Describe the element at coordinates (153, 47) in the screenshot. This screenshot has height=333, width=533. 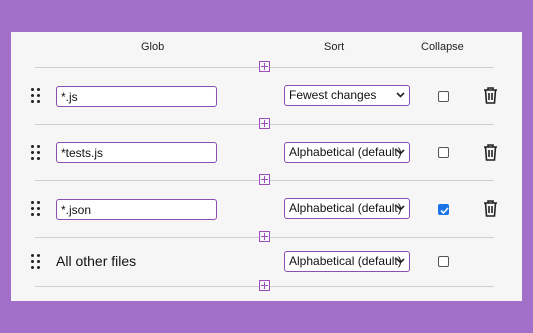
I see `glob-column-header: Glob` at that location.